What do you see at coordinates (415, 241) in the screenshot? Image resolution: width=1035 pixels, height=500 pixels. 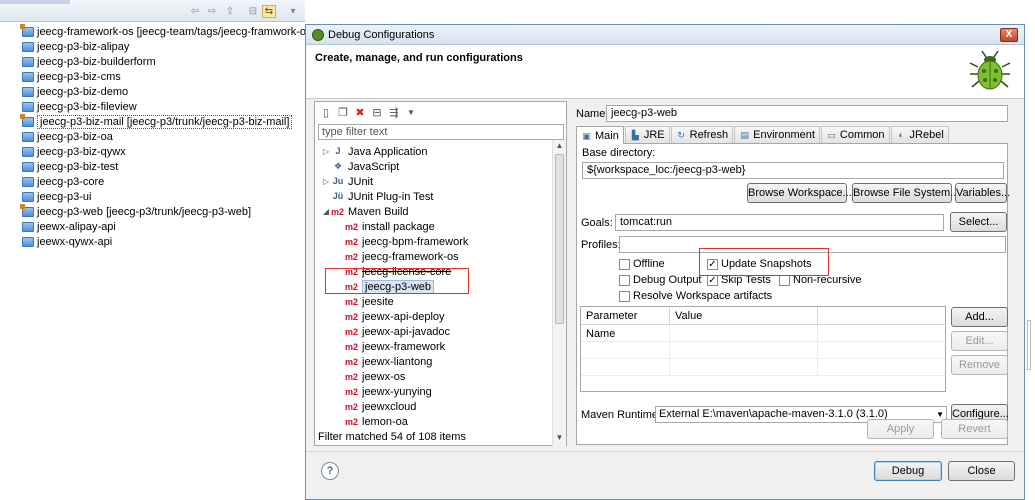 I see `tree-item-label: jeecg-bpm-framework` at bounding box center [415, 241].